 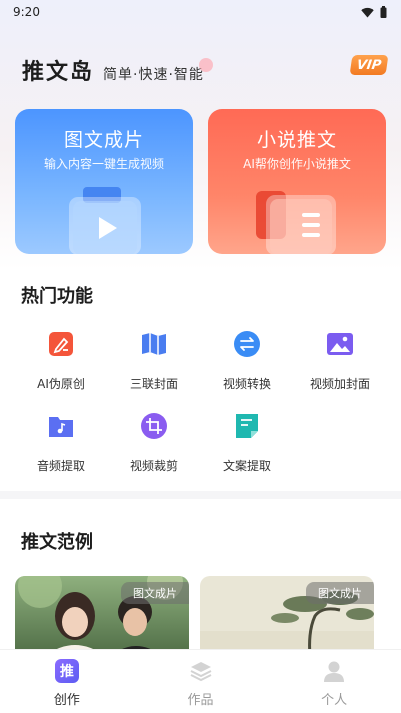 What do you see at coordinates (104, 181) in the screenshot?
I see `image-text-video-card: 图文成片 输入内容一键生成视频` at bounding box center [104, 181].